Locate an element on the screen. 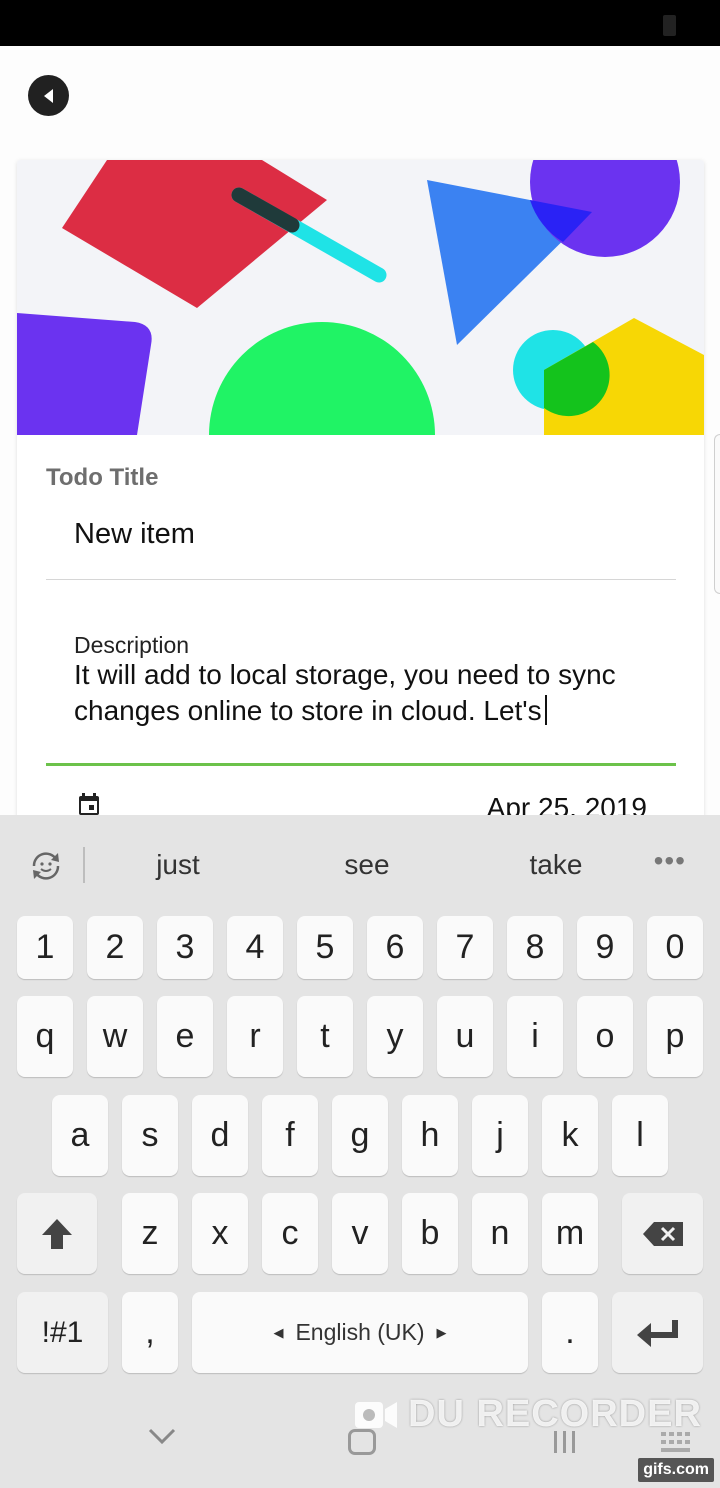  key-f: f is located at coordinates (290, 1135).